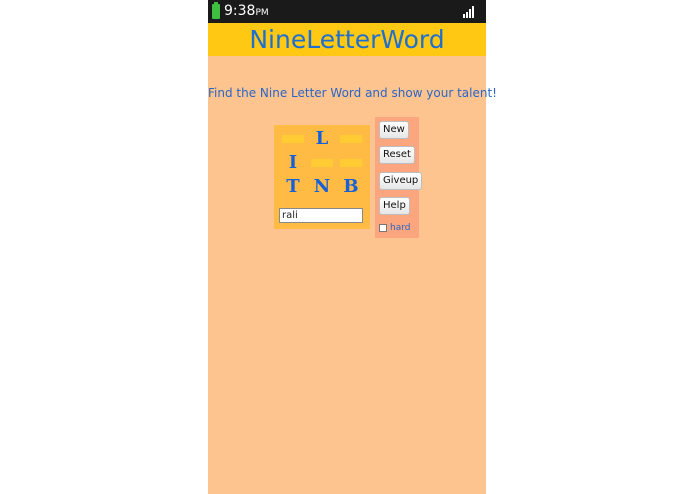  I want to click on board-cell: N, so click(322, 187).